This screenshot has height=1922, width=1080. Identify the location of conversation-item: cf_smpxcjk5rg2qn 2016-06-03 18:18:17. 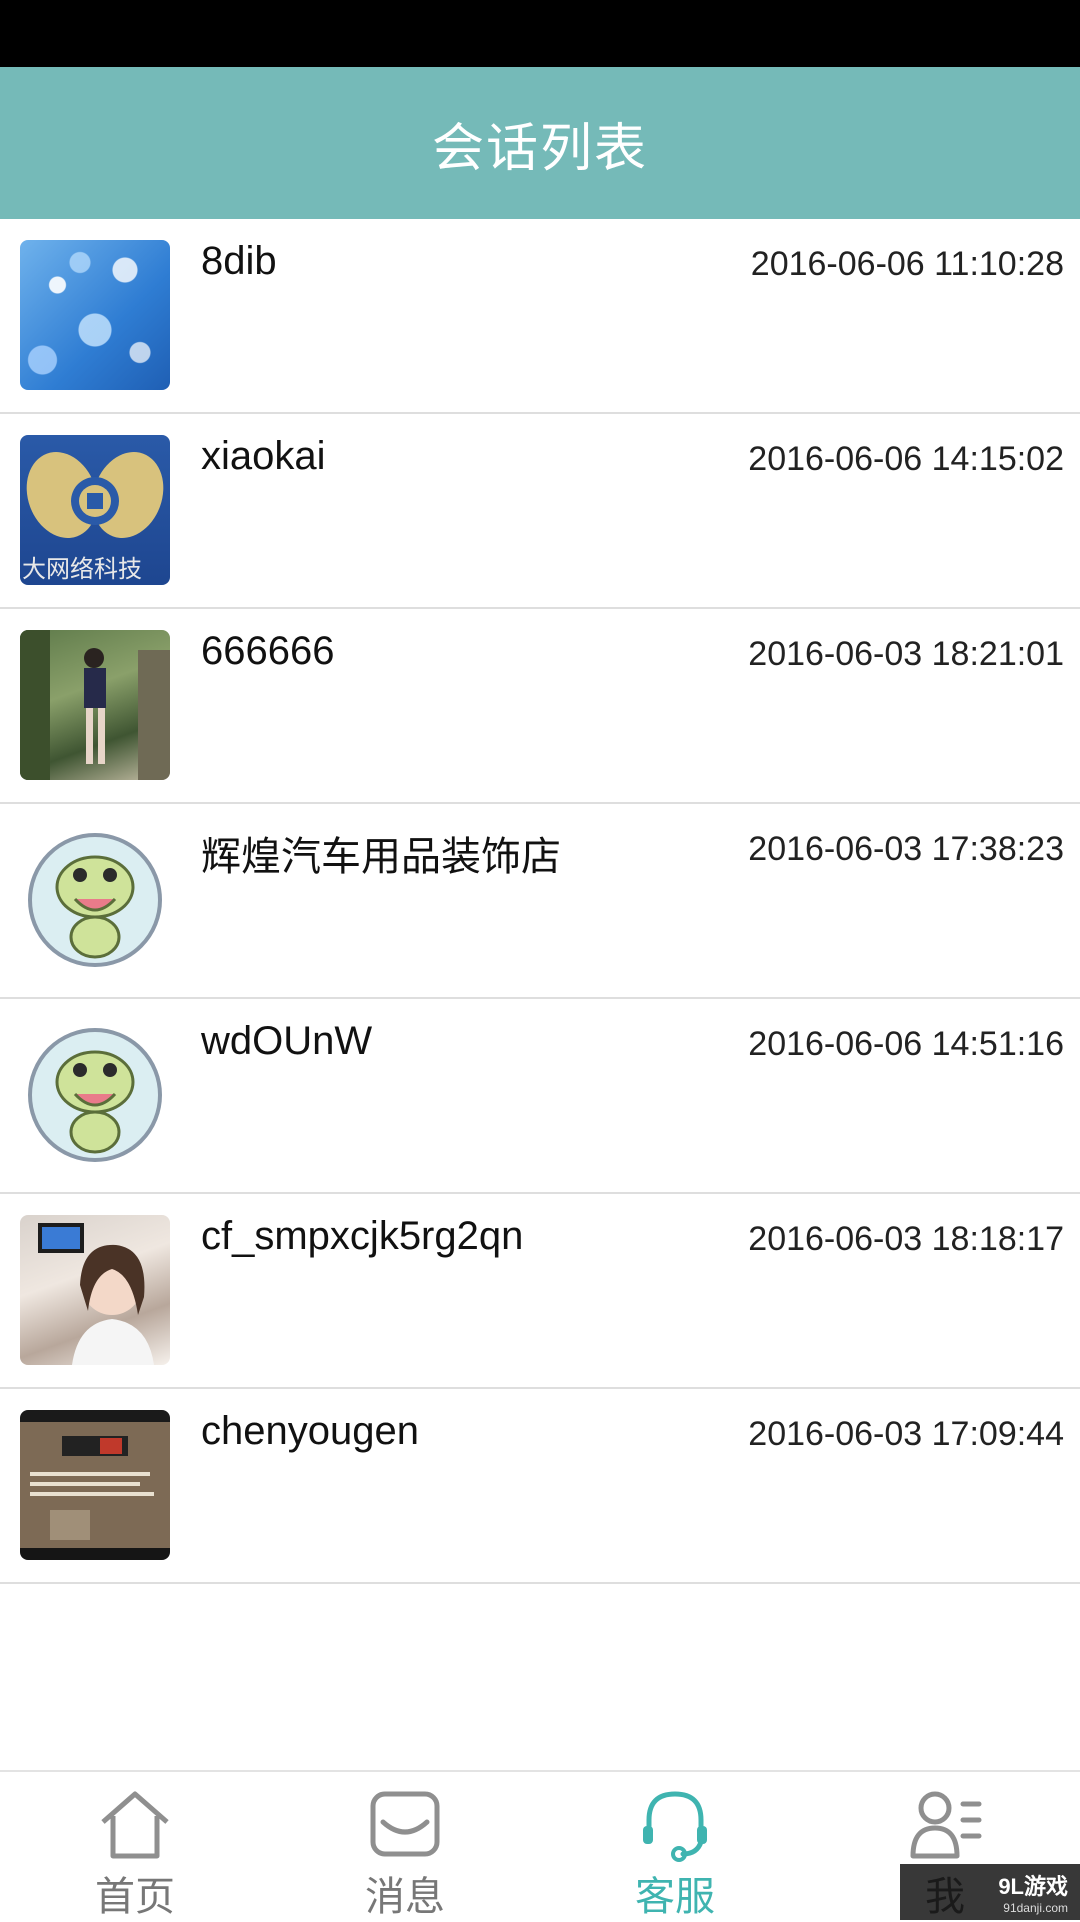
(540, 1291).